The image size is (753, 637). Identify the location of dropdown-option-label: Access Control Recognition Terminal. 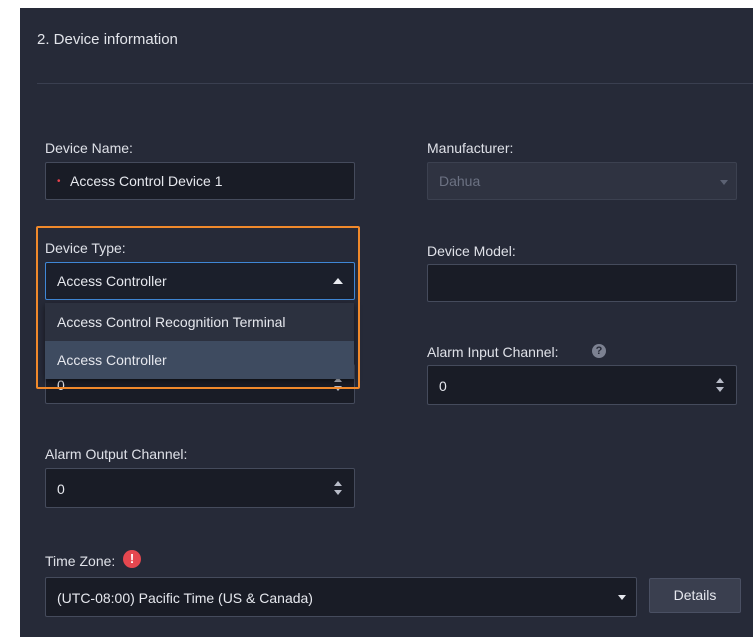
(171, 322).